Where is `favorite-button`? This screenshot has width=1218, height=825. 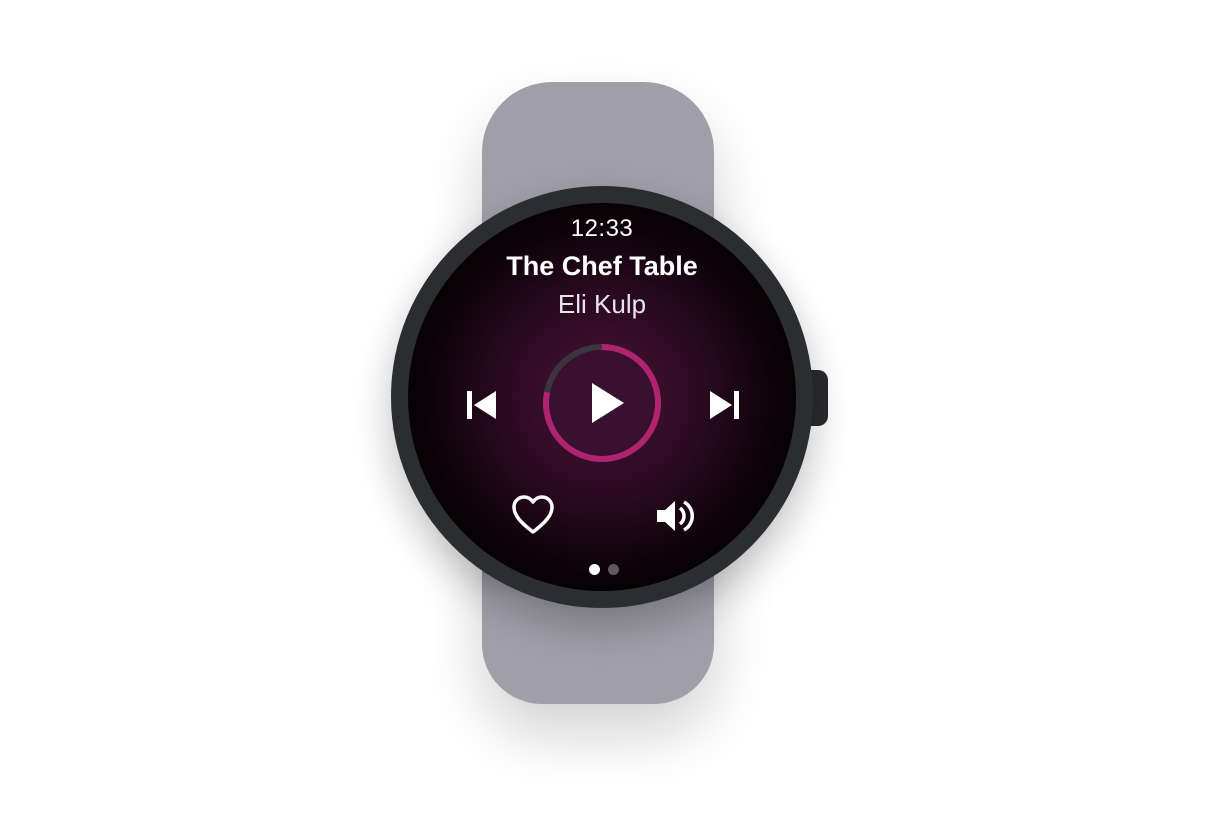
favorite-button is located at coordinates (533, 515).